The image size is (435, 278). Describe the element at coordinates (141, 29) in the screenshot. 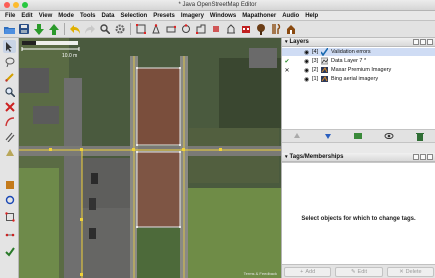

I see `mapathoner-a-icon` at that location.